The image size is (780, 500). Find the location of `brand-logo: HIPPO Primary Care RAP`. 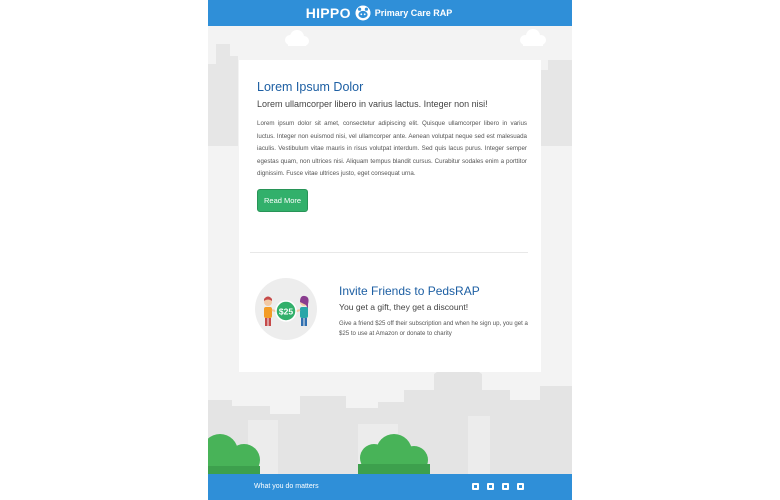

brand-logo: HIPPO Primary Care RAP is located at coordinates (379, 13).